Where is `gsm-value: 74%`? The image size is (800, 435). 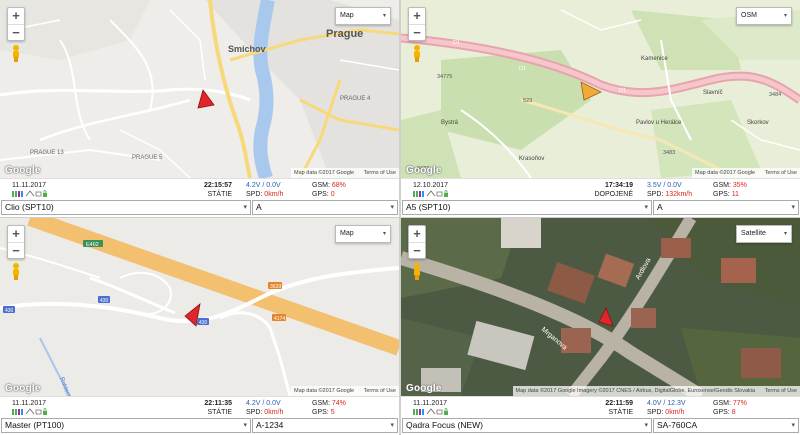
gsm-value: 74% is located at coordinates (338, 403).